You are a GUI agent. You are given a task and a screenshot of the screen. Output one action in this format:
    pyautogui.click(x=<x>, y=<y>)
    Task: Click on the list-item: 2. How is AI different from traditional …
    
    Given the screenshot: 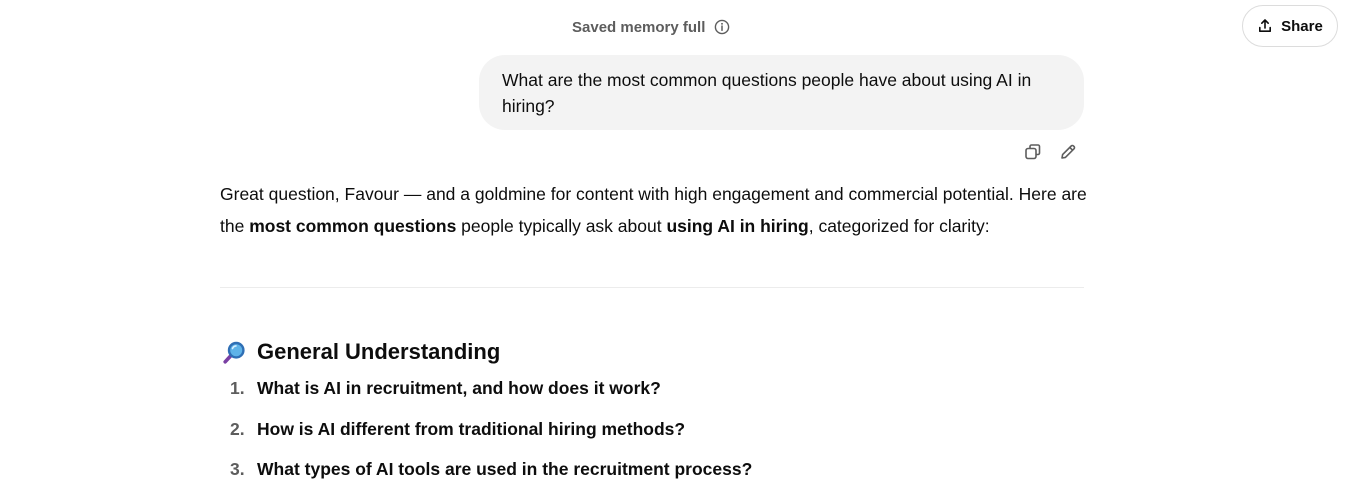 What is the action you would take?
    pyautogui.click(x=487, y=439)
    